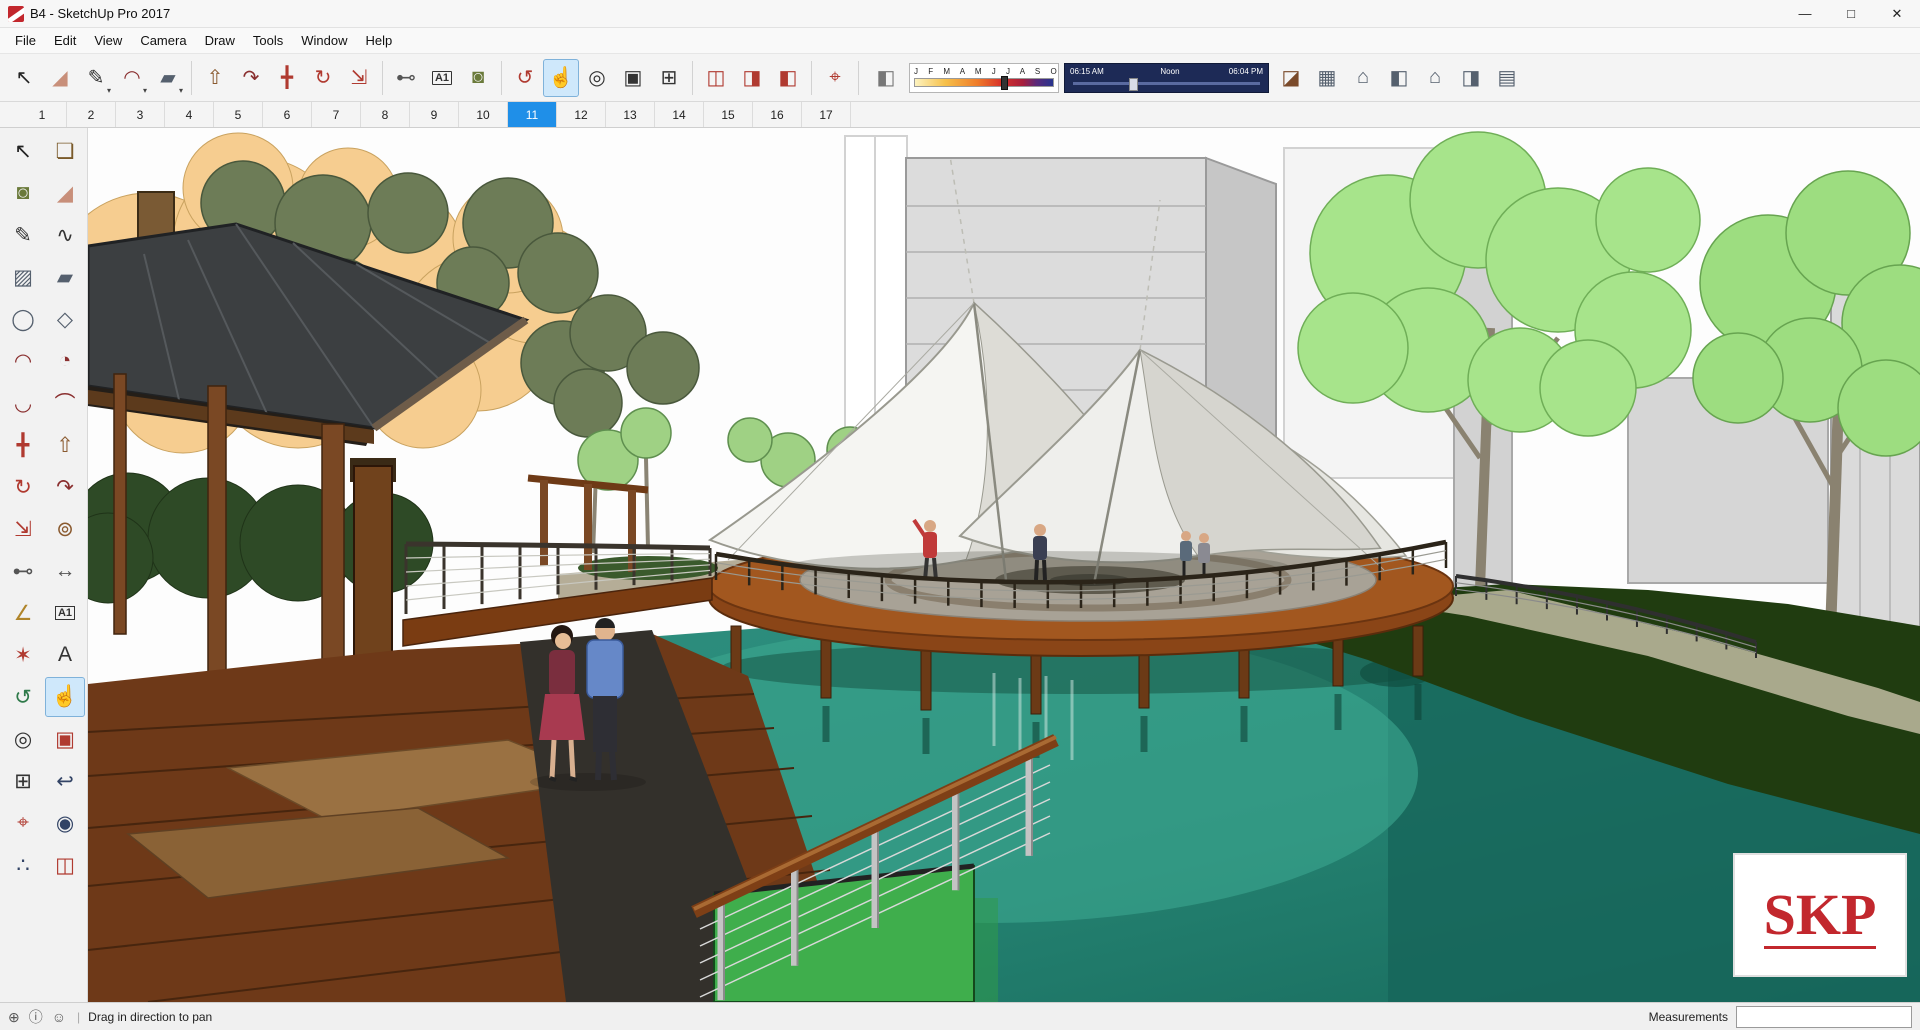  I want to click on credits-icon: ⓘ, so click(36, 1017).